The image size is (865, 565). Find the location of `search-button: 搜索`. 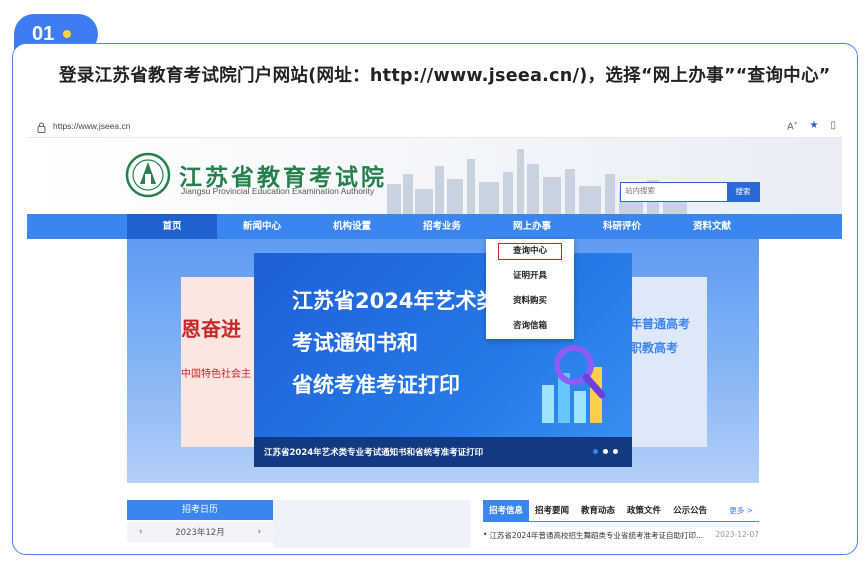

search-button: 搜索 is located at coordinates (743, 192).